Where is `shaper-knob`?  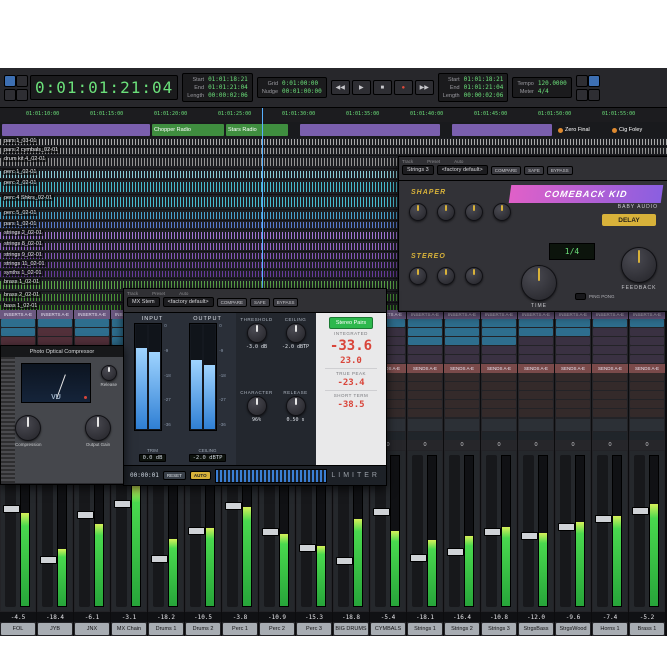 shaper-knob is located at coordinates (502, 212).